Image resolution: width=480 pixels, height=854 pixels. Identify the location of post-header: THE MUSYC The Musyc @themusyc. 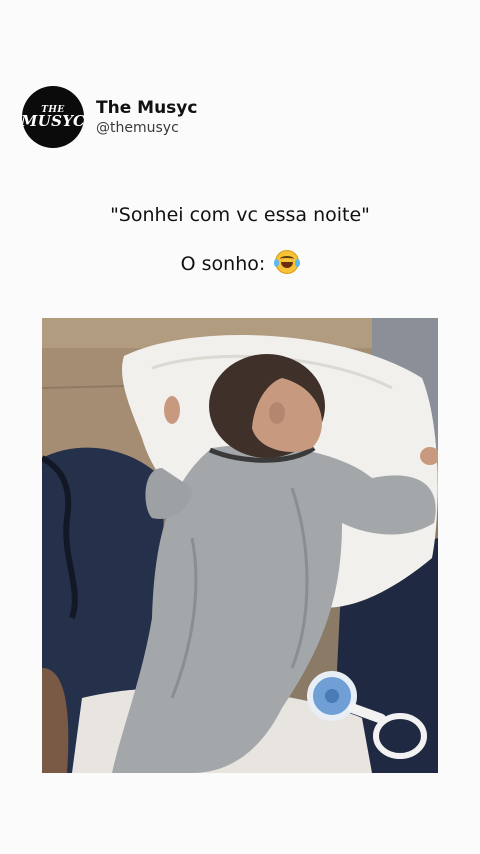
(108, 117).